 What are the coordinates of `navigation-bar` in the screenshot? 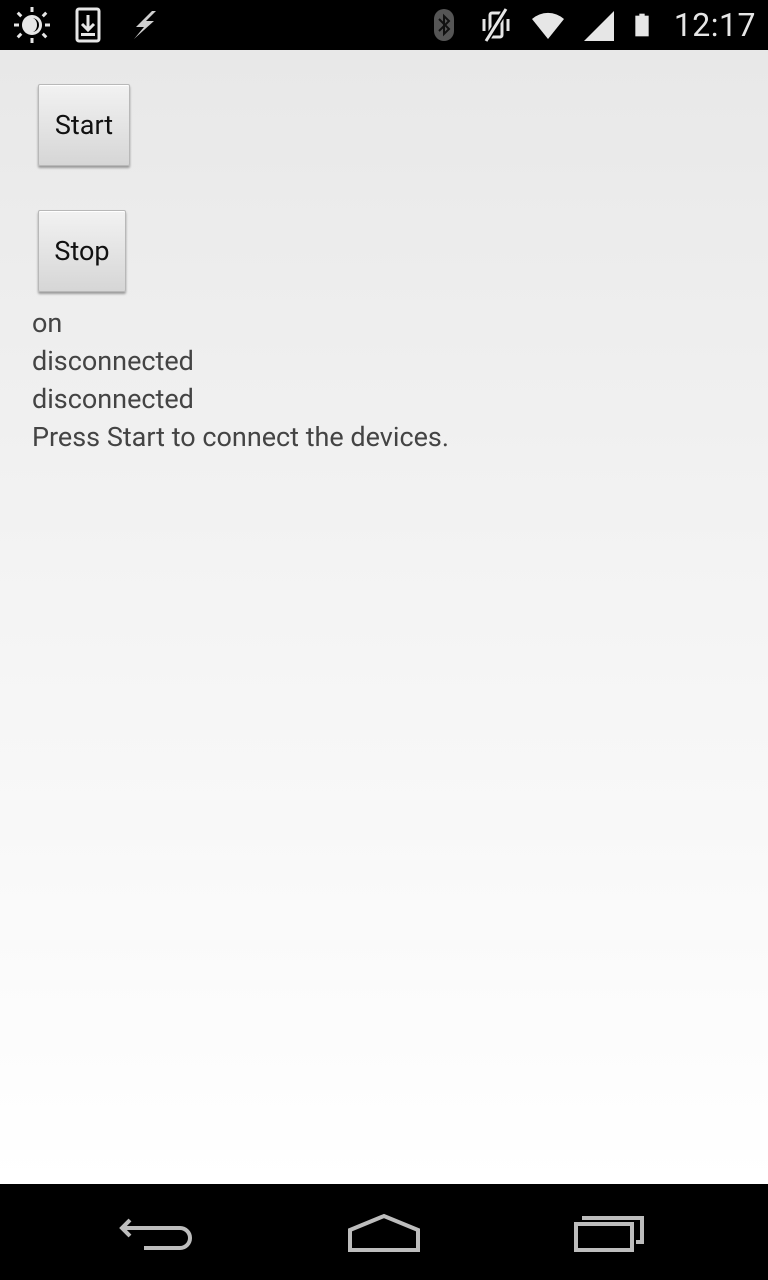 It's located at (384, 1232).